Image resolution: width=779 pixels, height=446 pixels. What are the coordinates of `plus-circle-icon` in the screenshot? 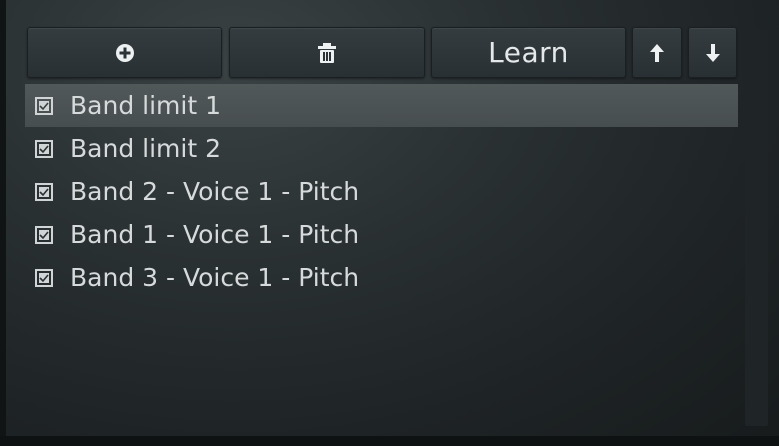 It's located at (124, 52).